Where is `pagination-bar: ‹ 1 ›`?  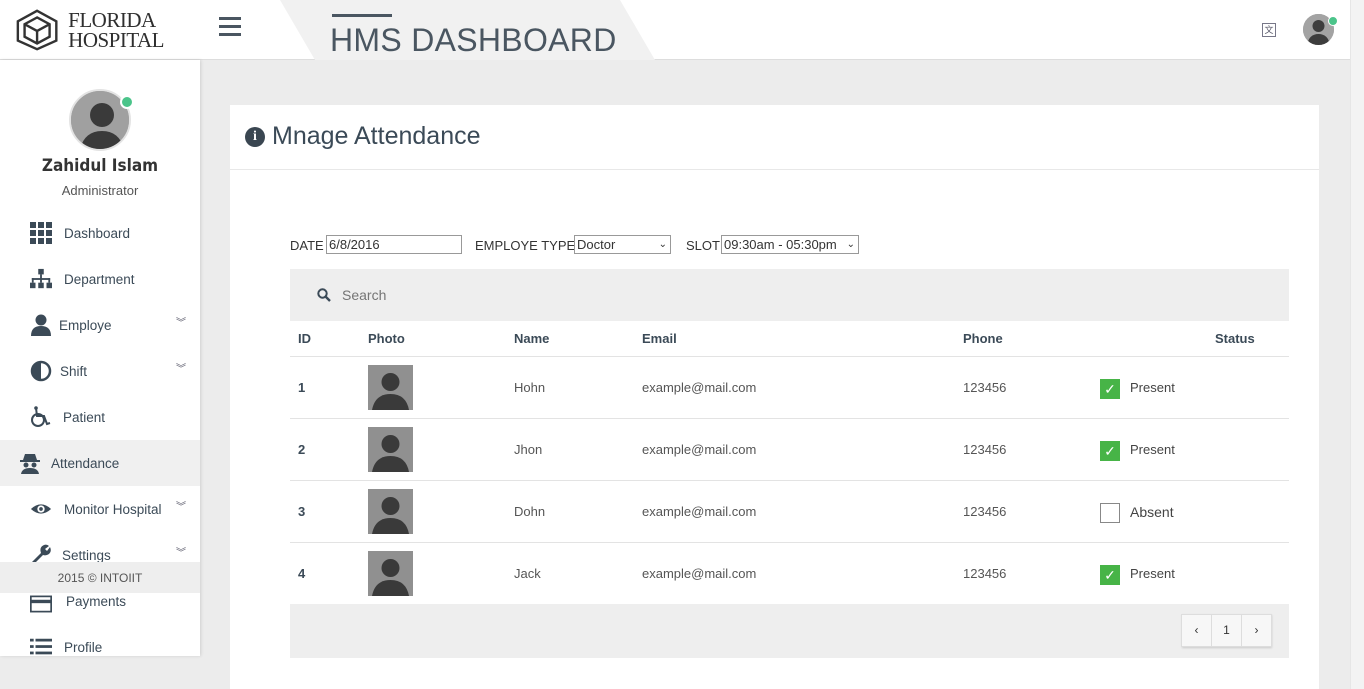
pagination-bar: ‹ 1 › is located at coordinates (789, 631).